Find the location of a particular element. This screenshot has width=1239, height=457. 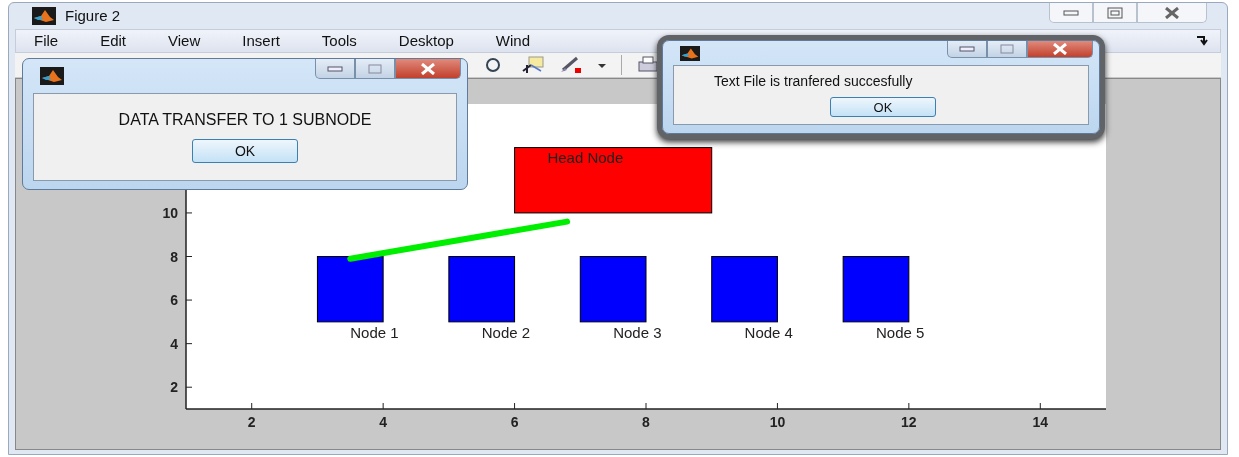

dialog-message: DATA TRANSFER TO 1 SUBNODE is located at coordinates (245, 120).